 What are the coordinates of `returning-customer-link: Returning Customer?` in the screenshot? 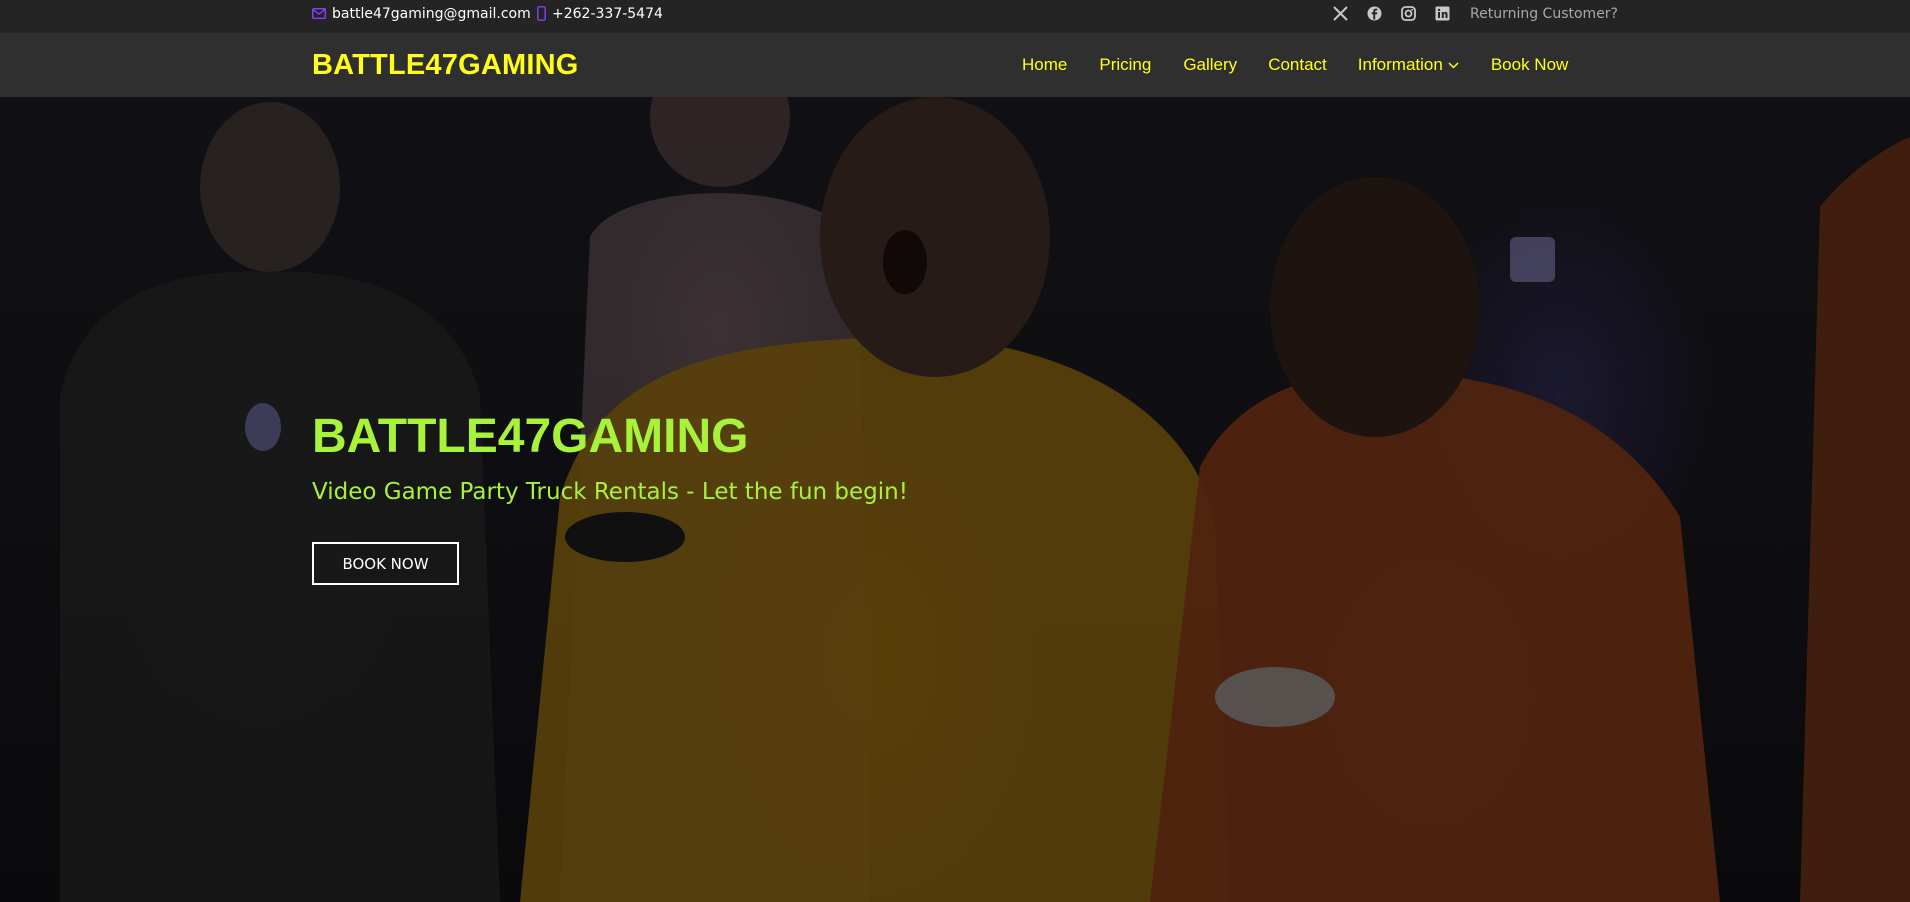 It's located at (1544, 13).